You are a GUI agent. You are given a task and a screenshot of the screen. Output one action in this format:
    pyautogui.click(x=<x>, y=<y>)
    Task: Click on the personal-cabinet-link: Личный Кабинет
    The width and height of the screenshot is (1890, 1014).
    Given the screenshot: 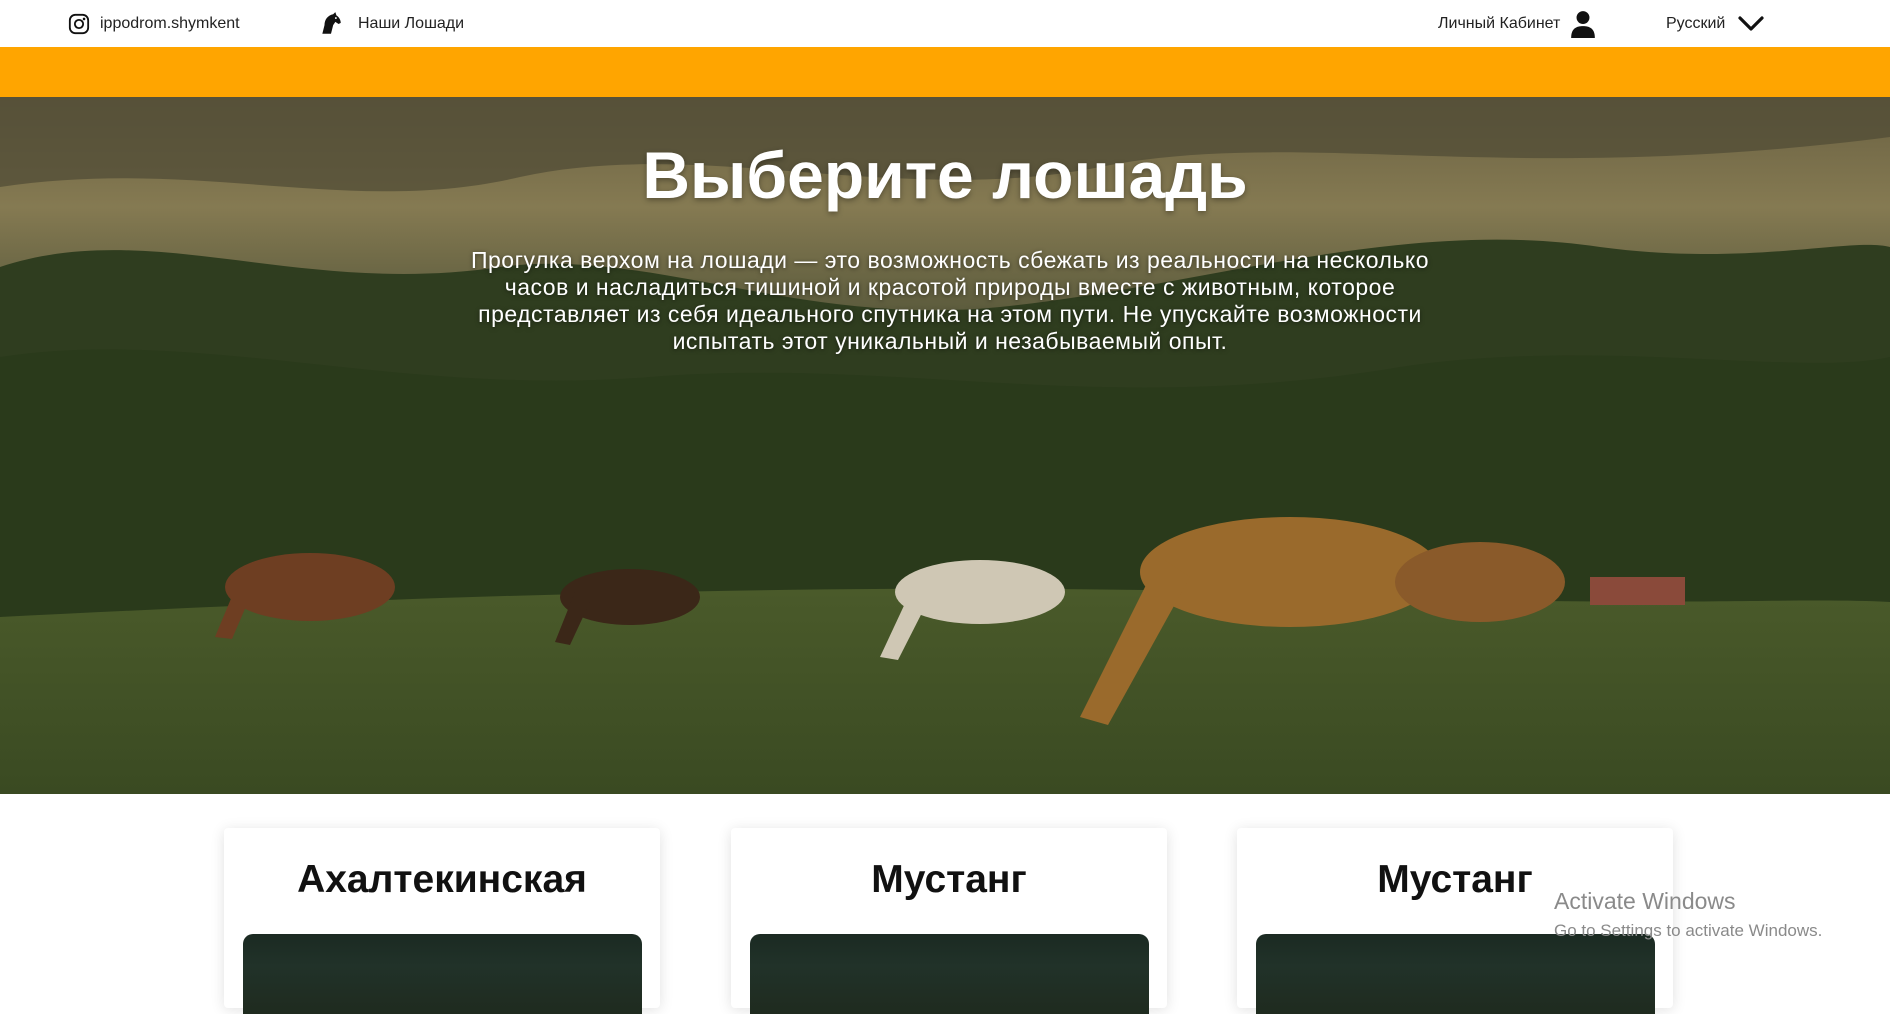 What is the action you would take?
    pyautogui.click(x=1517, y=23)
    